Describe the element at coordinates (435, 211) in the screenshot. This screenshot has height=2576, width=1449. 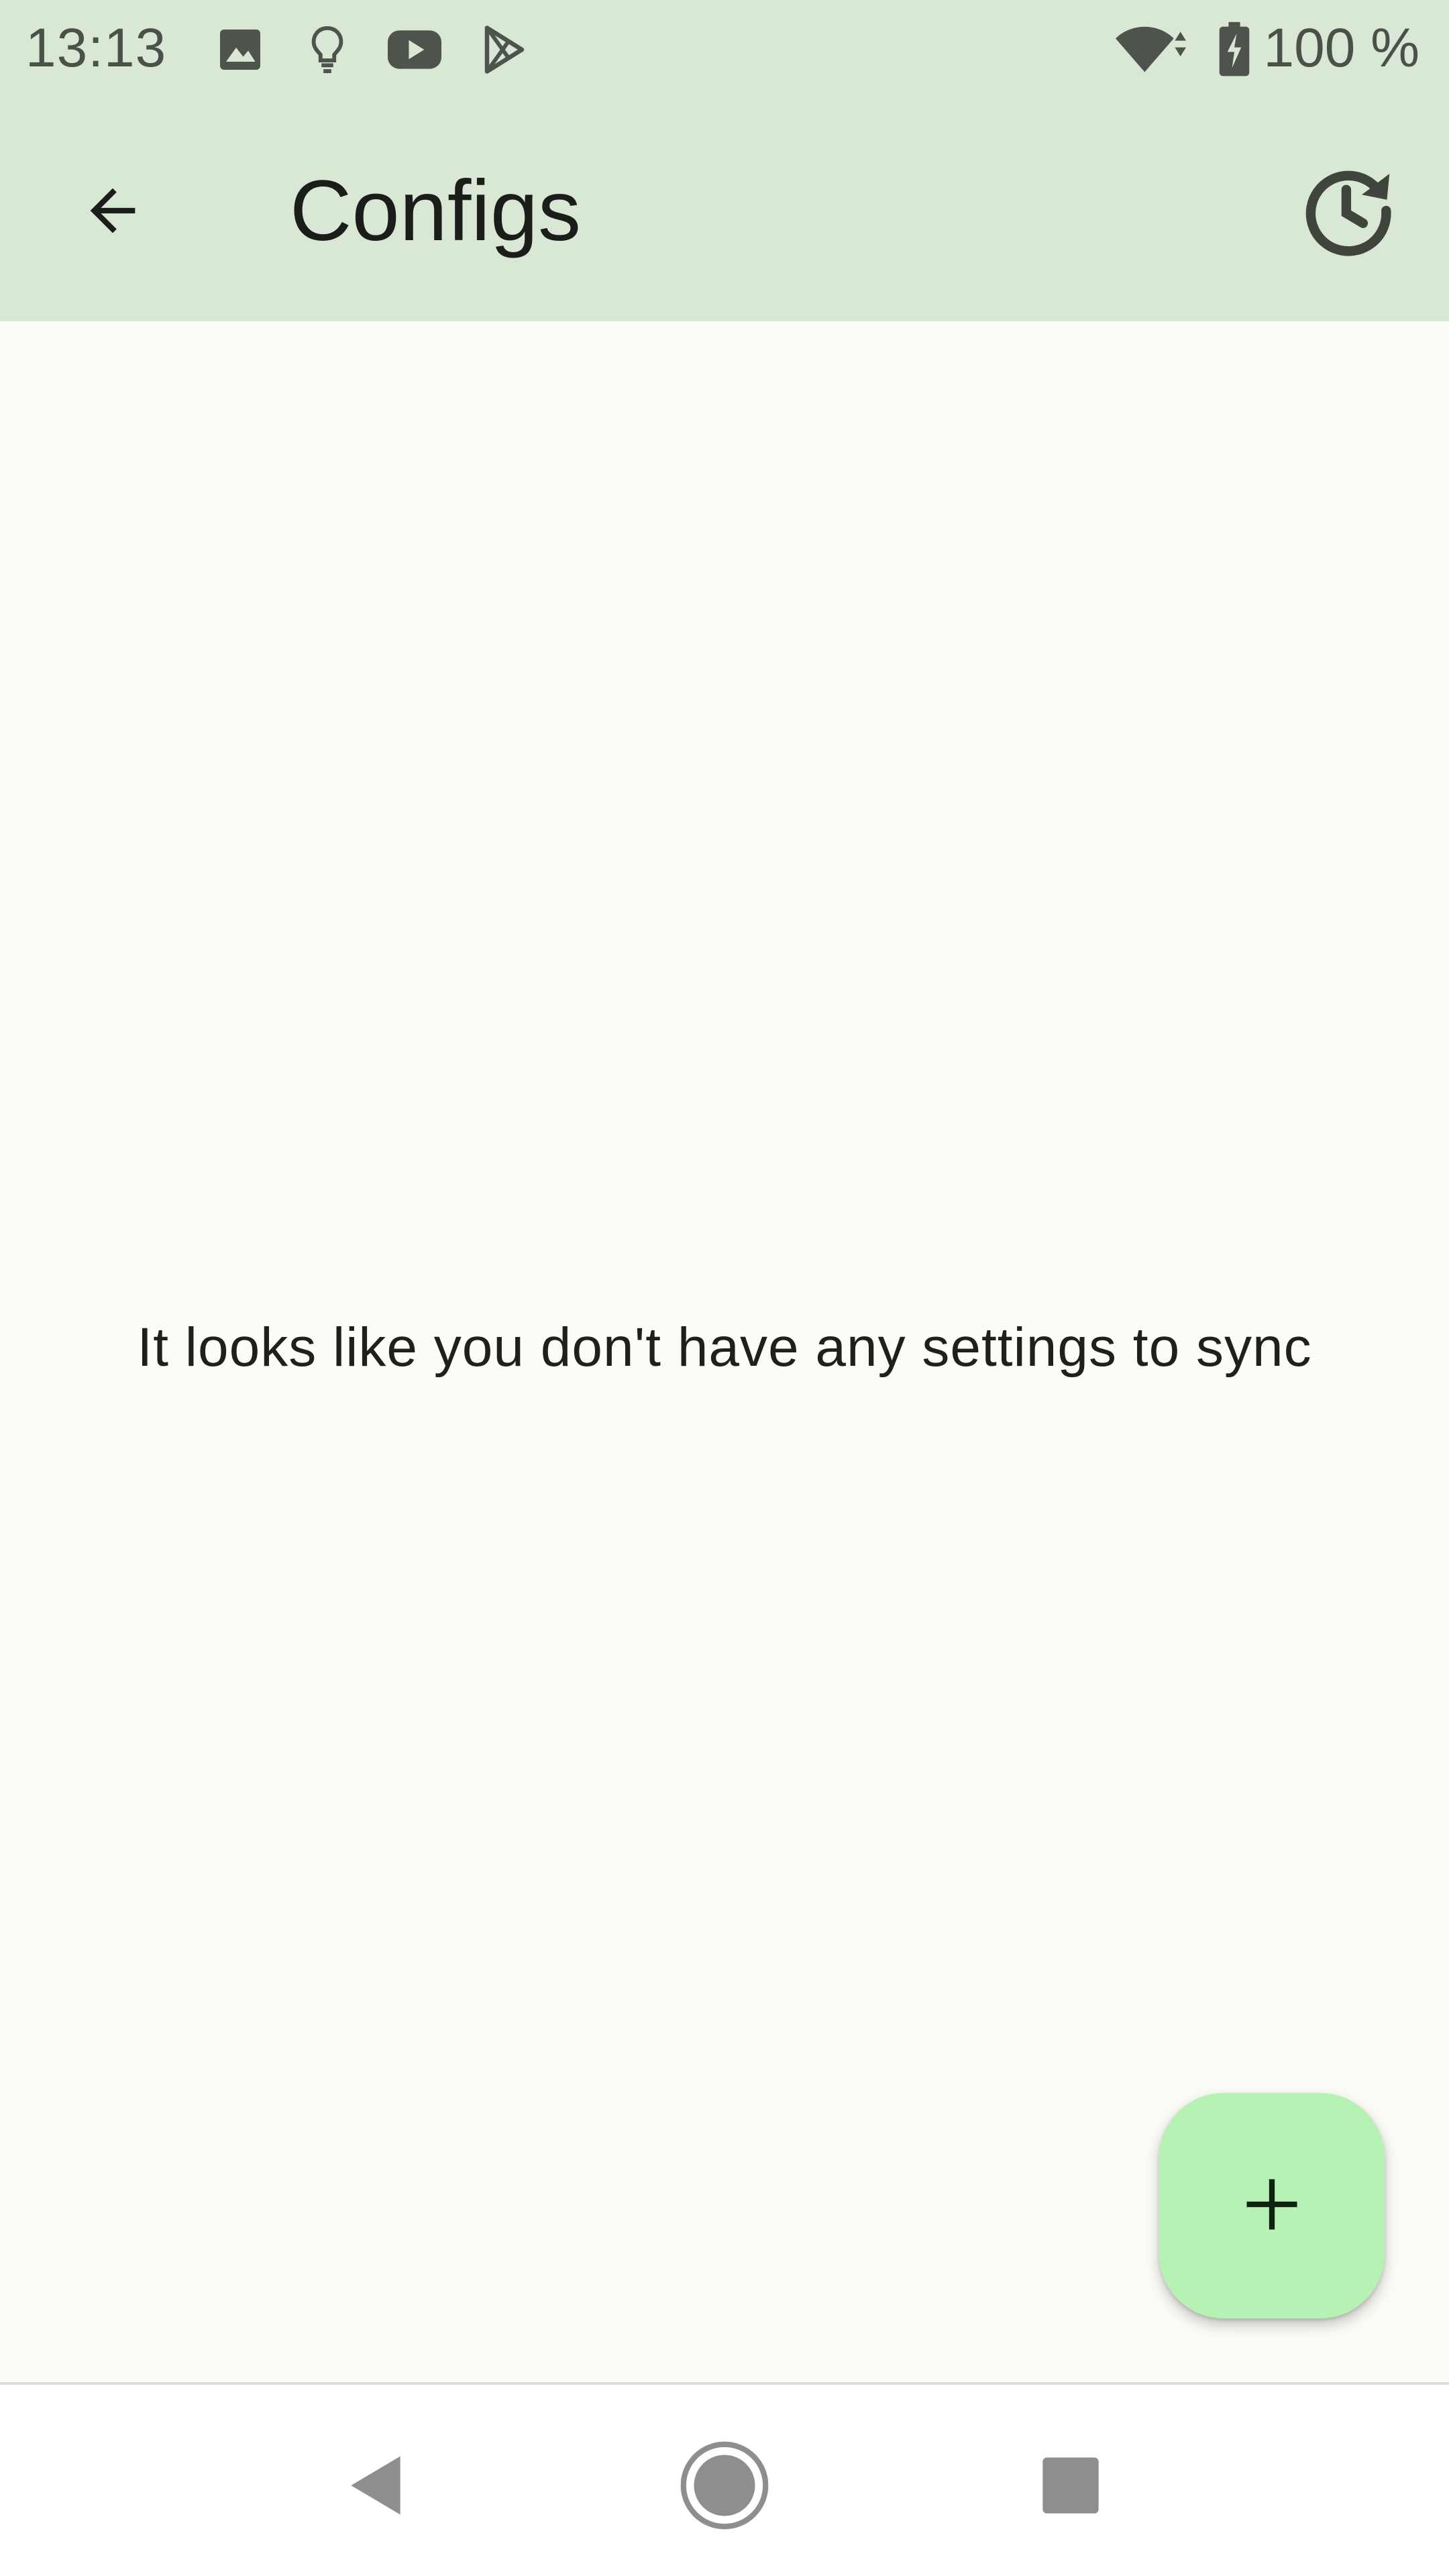
I see `page-title: Configs` at that location.